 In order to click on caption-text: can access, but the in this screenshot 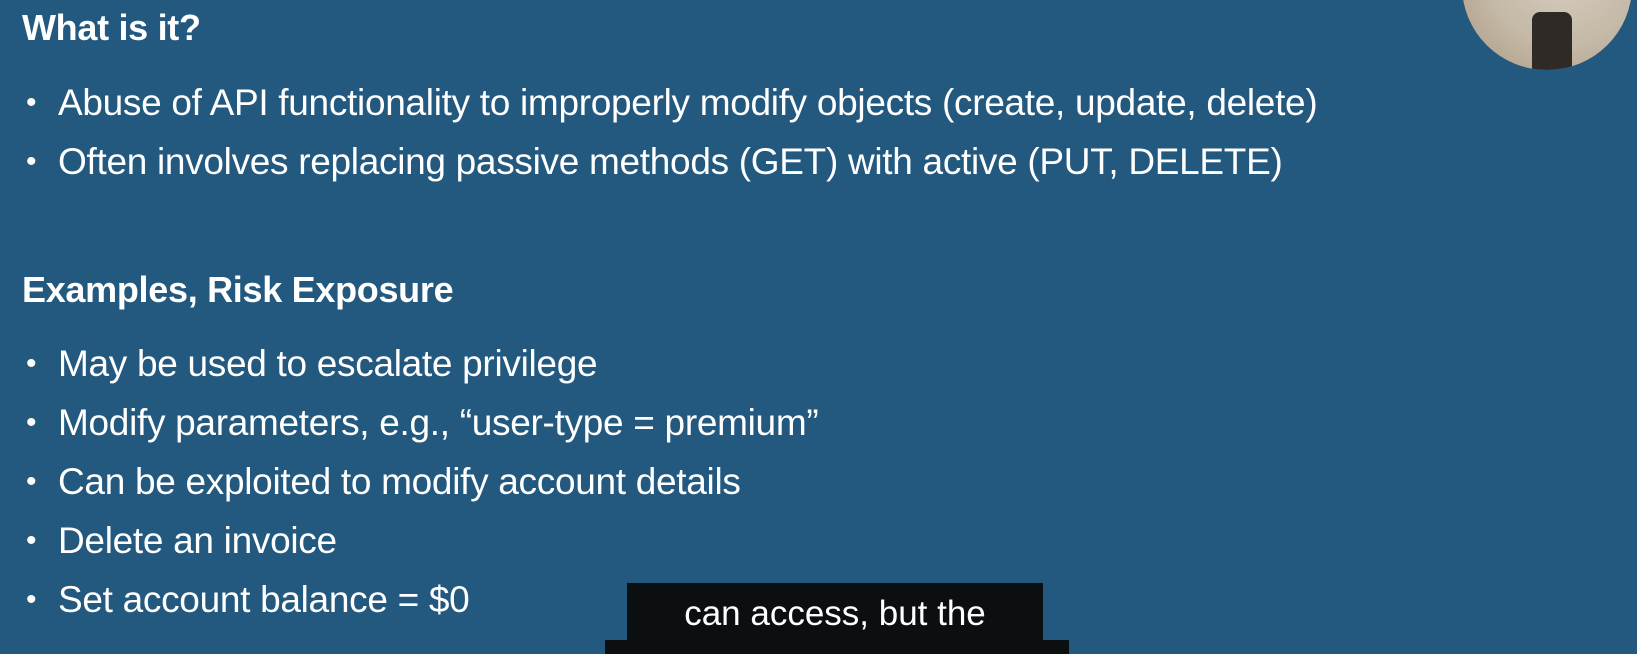, I will do `click(835, 613)`.